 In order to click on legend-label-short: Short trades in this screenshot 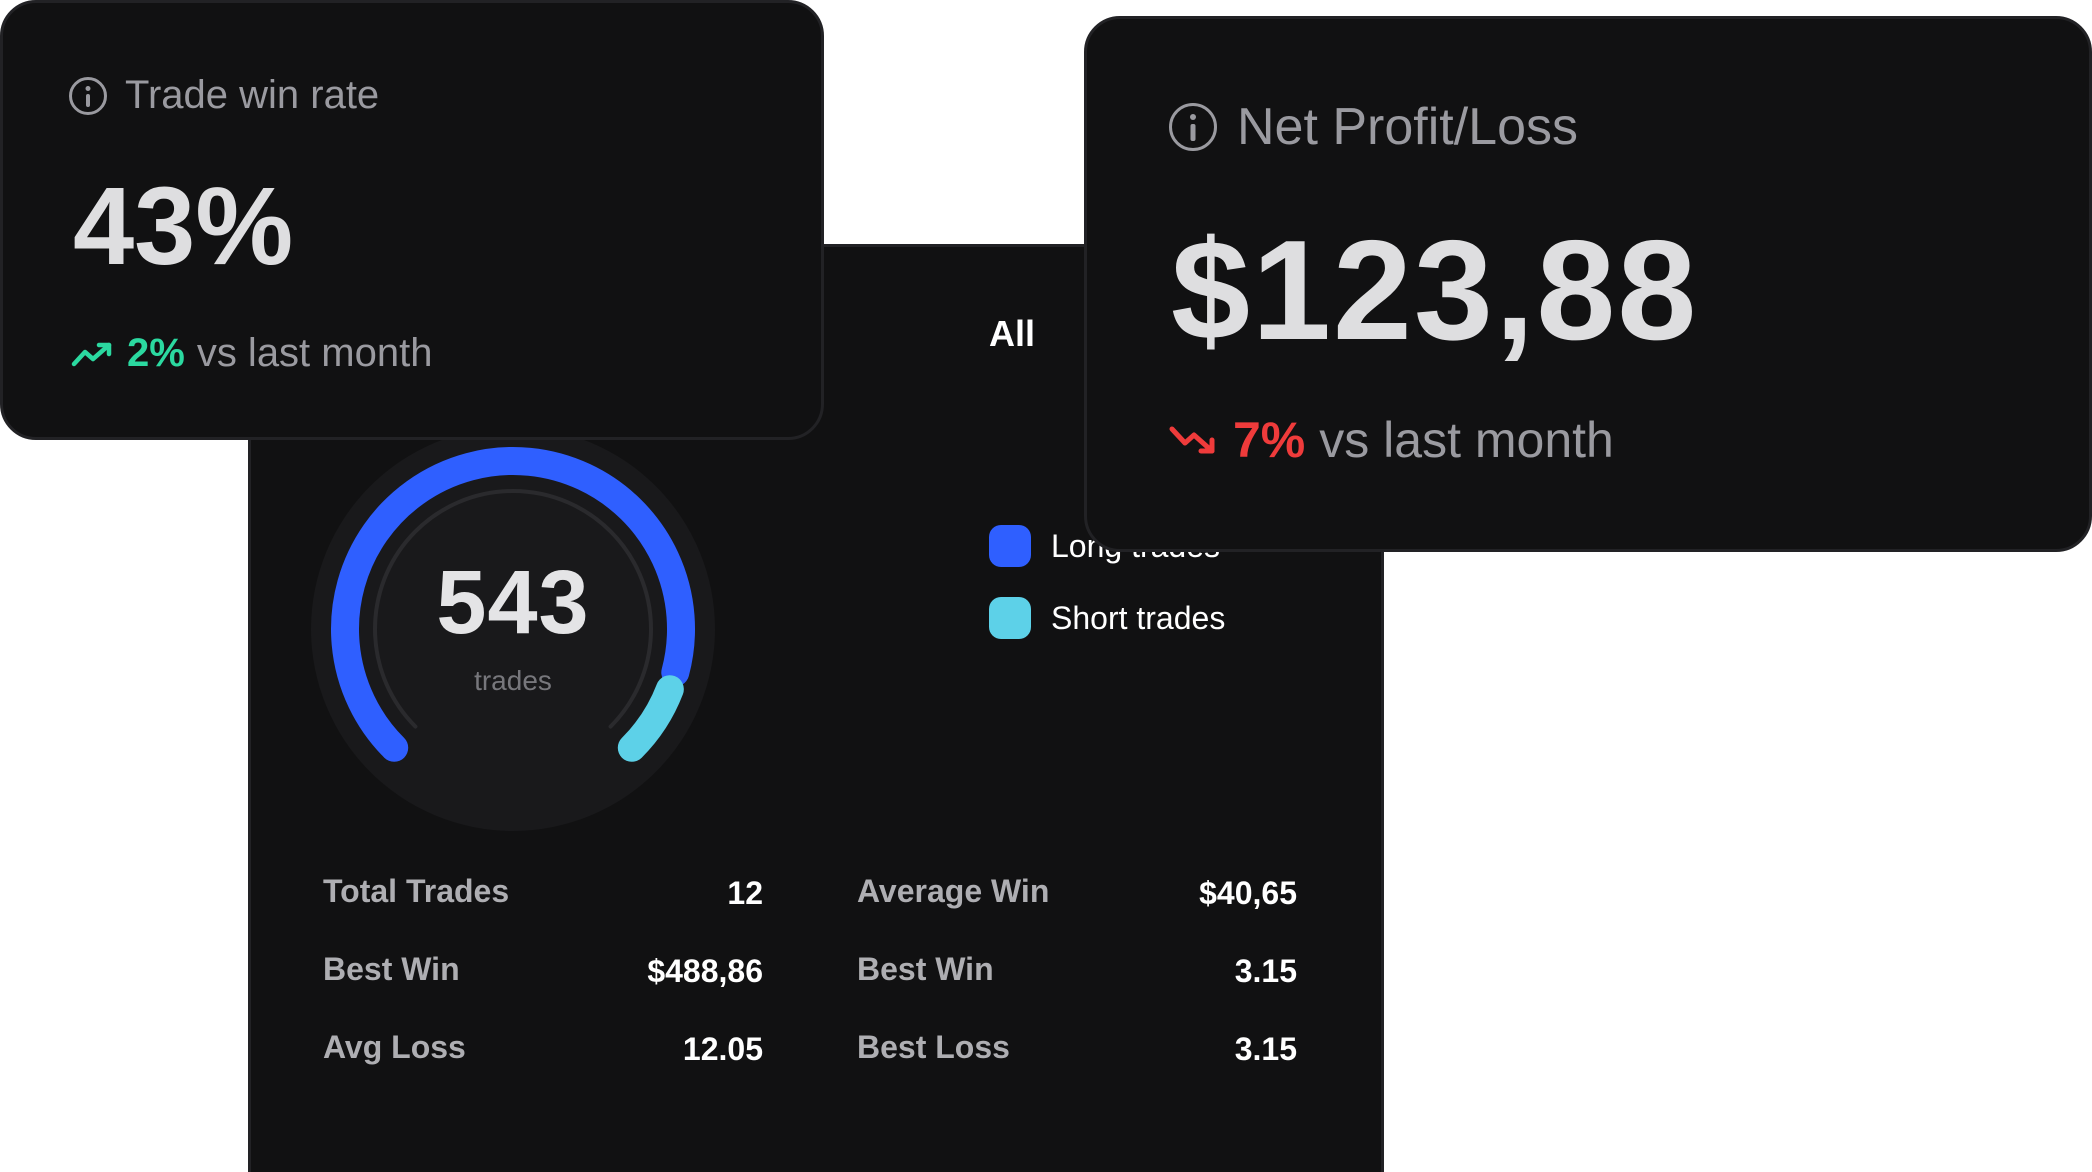, I will do `click(1138, 617)`.